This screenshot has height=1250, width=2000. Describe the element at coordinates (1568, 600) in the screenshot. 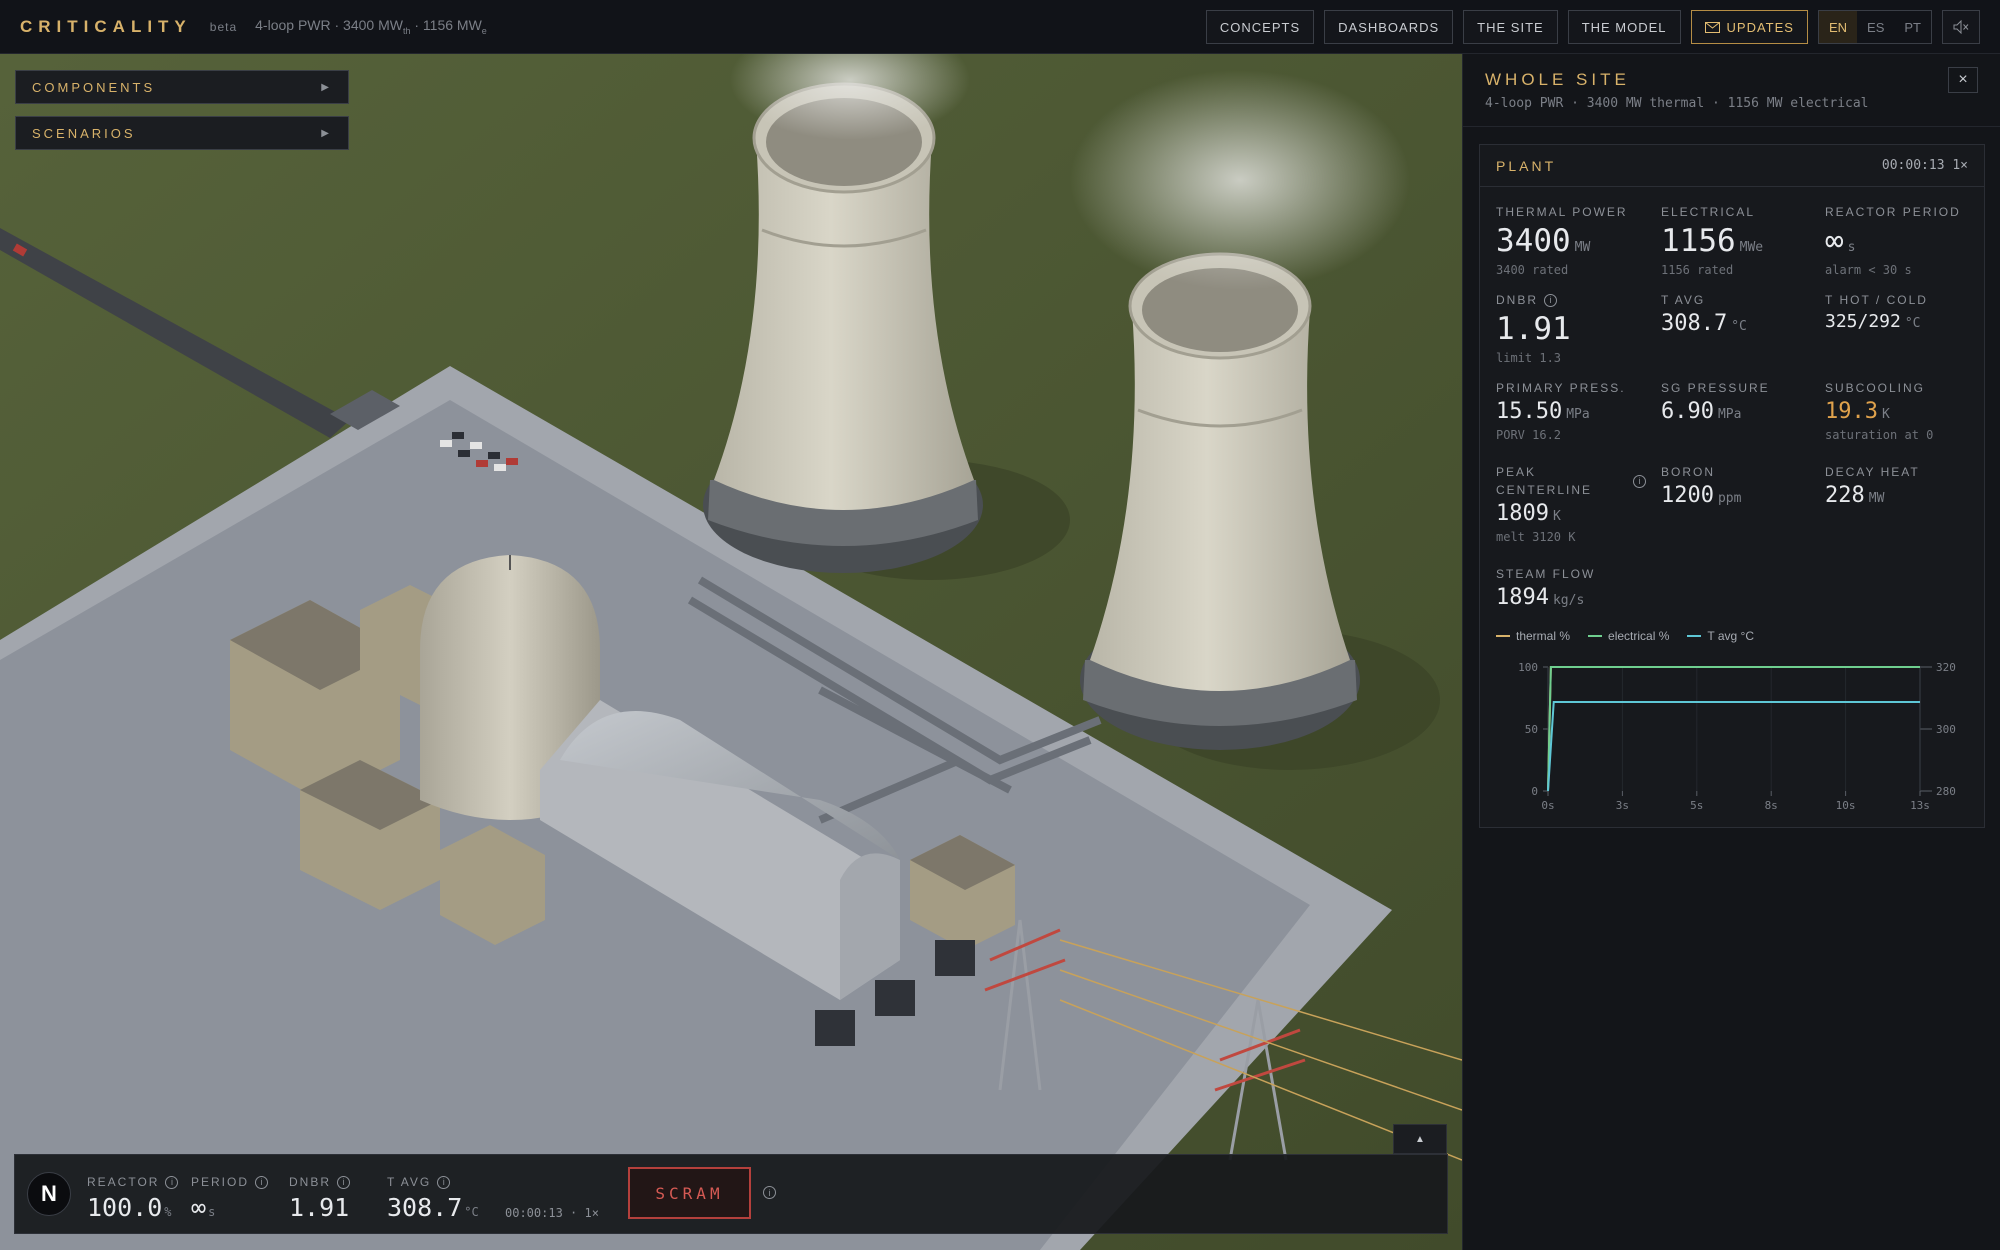

I see `metric-steam-unit: kg/s` at that location.